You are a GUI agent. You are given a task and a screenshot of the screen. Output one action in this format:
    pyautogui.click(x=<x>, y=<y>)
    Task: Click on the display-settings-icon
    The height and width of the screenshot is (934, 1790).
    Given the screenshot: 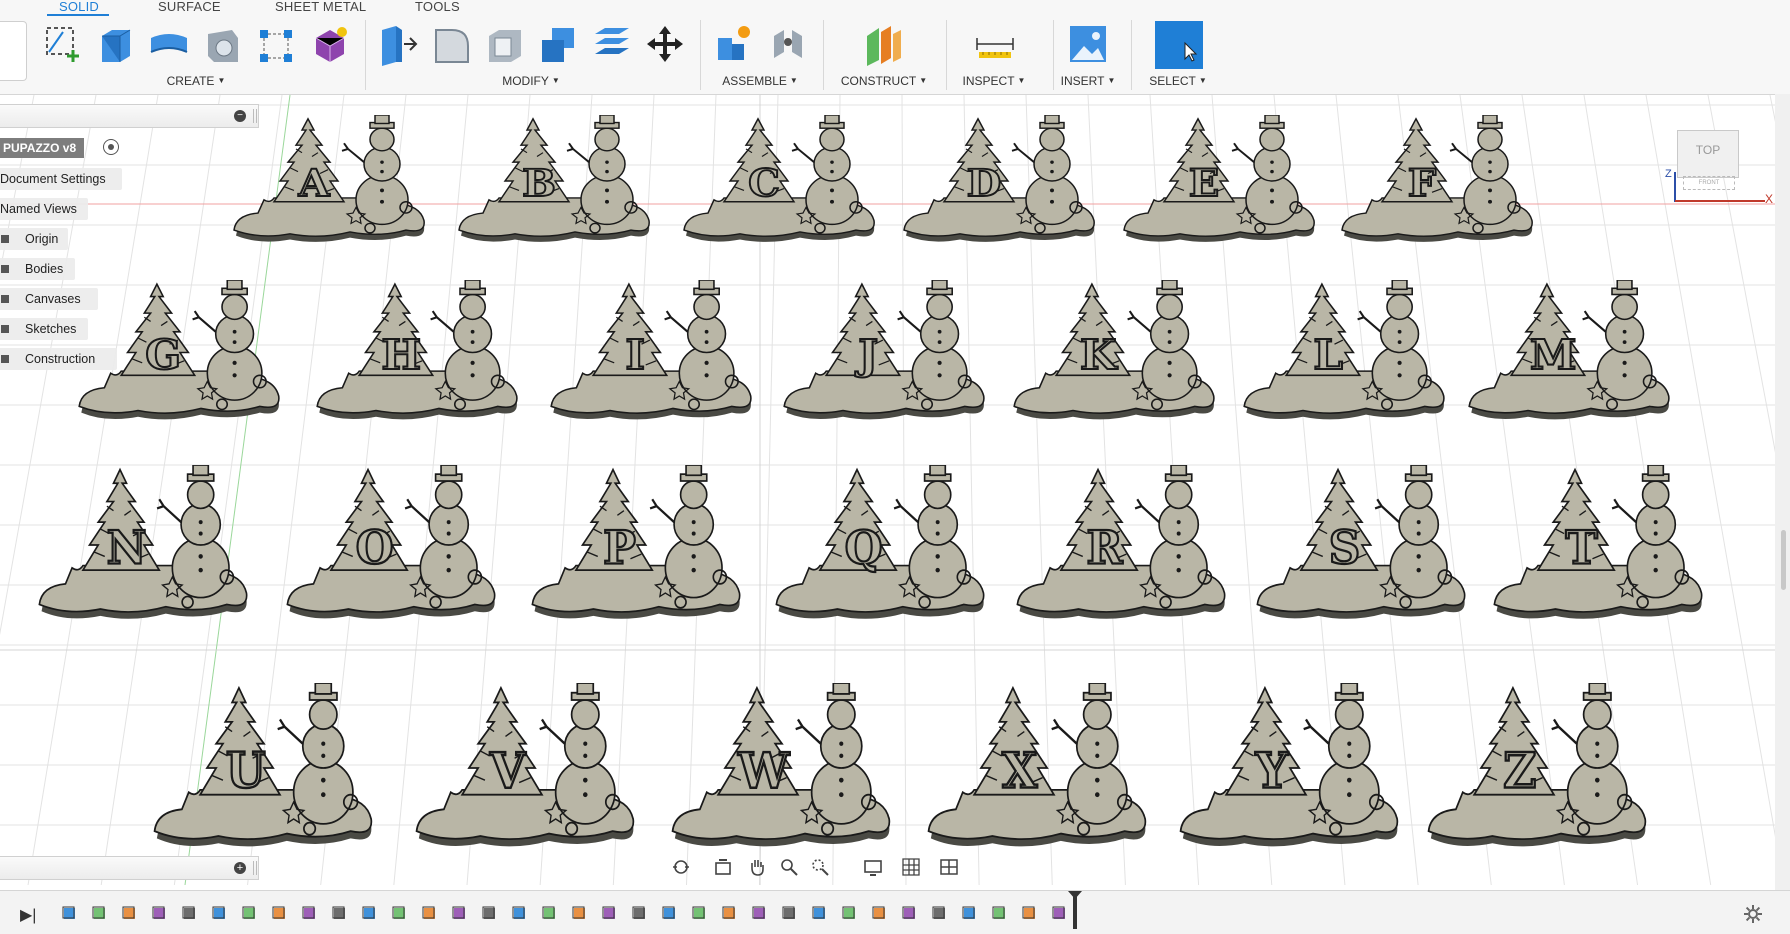 What is the action you would take?
    pyautogui.click(x=873, y=867)
    